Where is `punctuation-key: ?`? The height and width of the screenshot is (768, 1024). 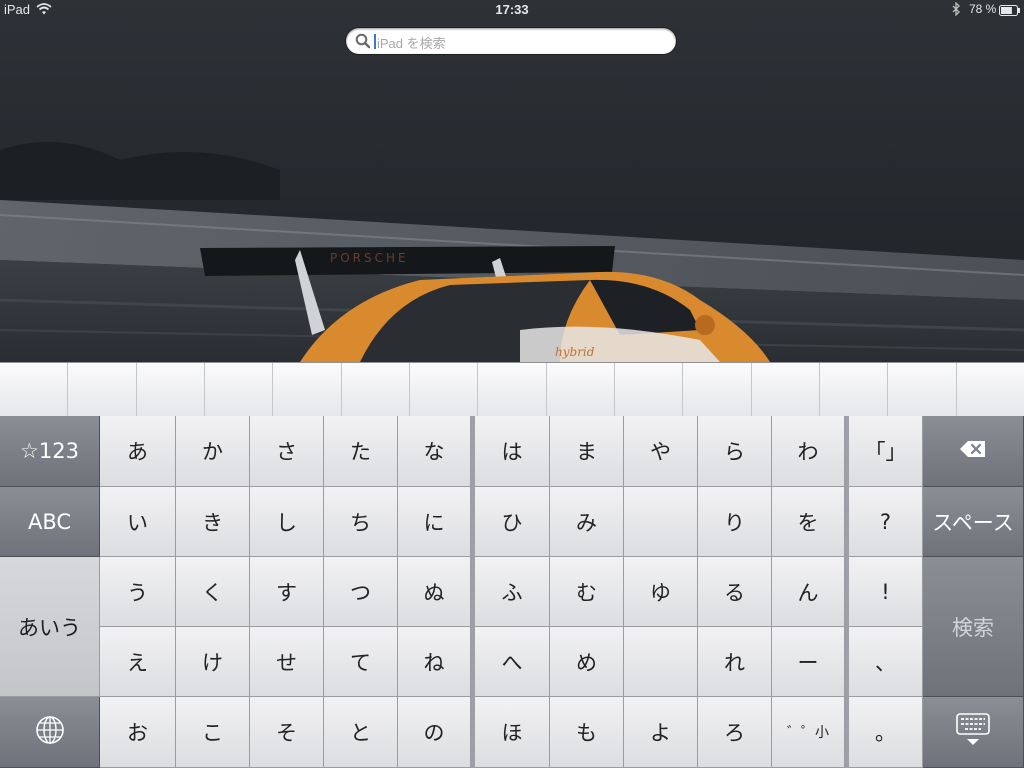 punctuation-key: ? is located at coordinates (886, 522).